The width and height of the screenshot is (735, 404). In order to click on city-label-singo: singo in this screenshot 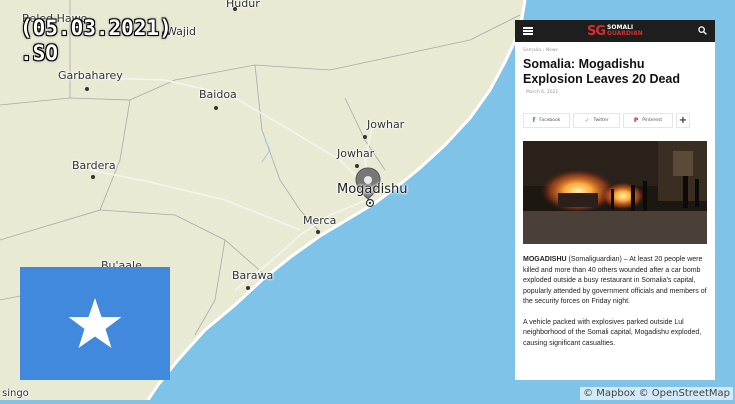, I will do `click(15, 393)`.